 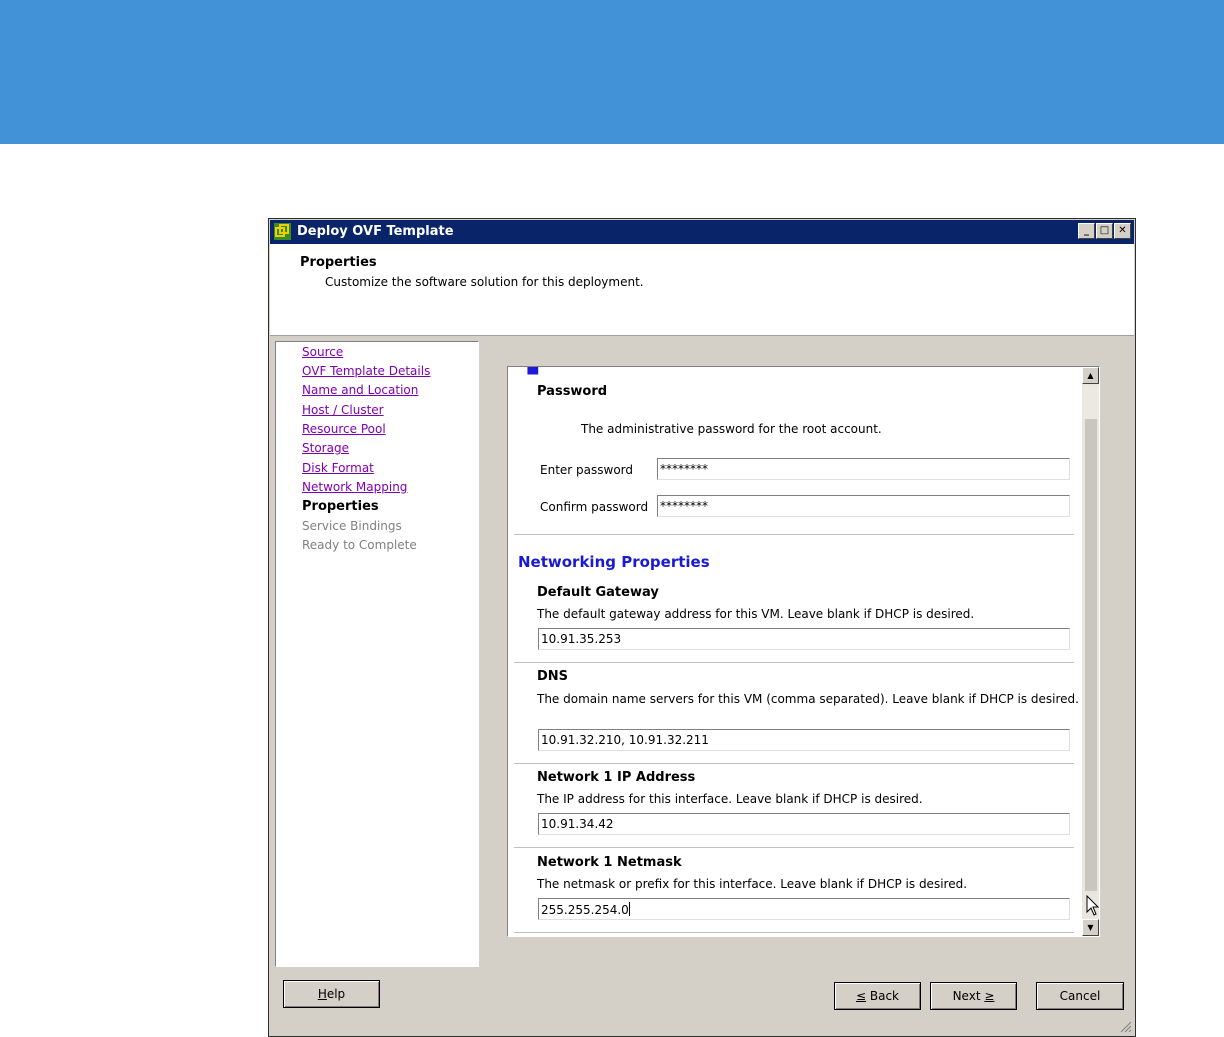 What do you see at coordinates (1091, 655) in the screenshot?
I see `scroll-track` at bounding box center [1091, 655].